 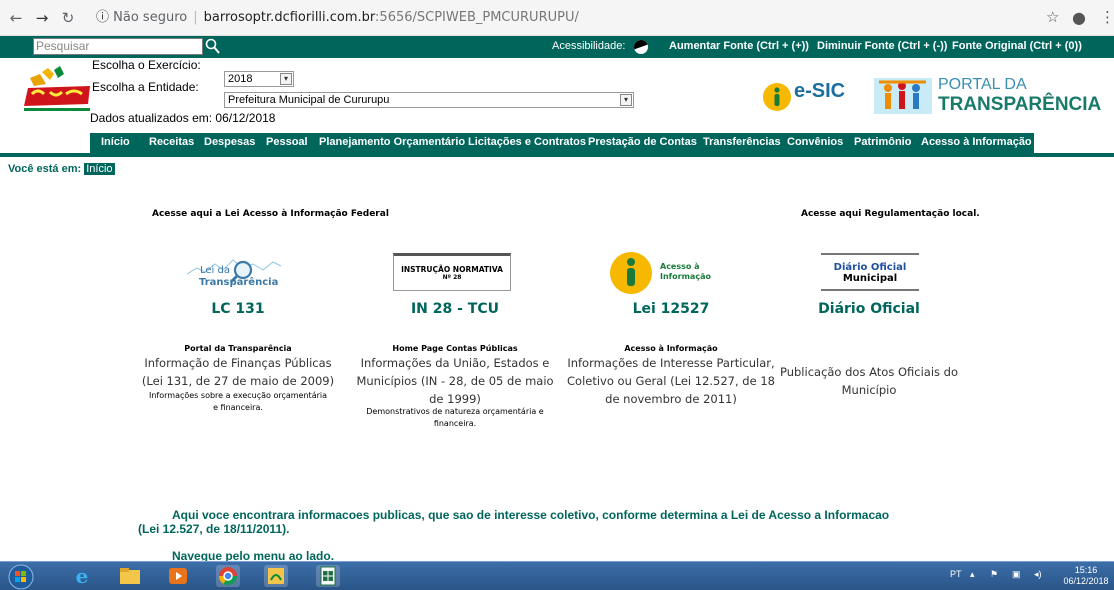 I want to click on menu-item-licitacoes: Licitações e Contratos, so click(x=527, y=142).